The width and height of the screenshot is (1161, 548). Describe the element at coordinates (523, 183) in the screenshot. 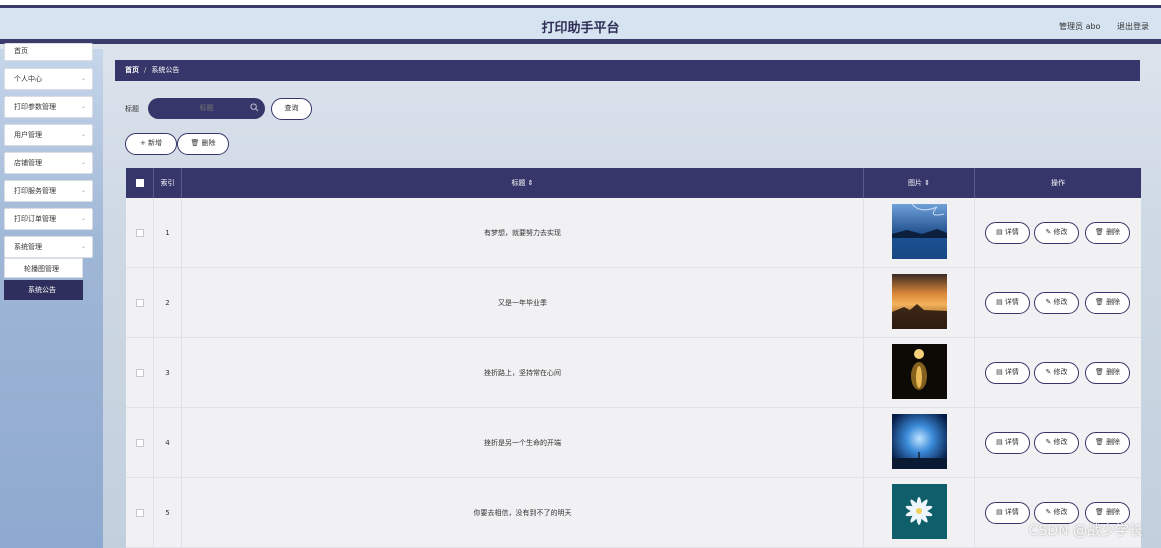

I see `column-title: 标题 ⇕` at that location.